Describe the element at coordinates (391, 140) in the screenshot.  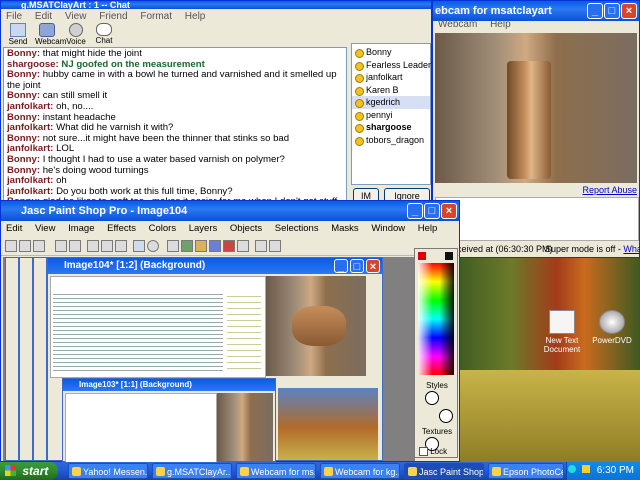
I see `buddy-item: tobors_dragon` at that location.